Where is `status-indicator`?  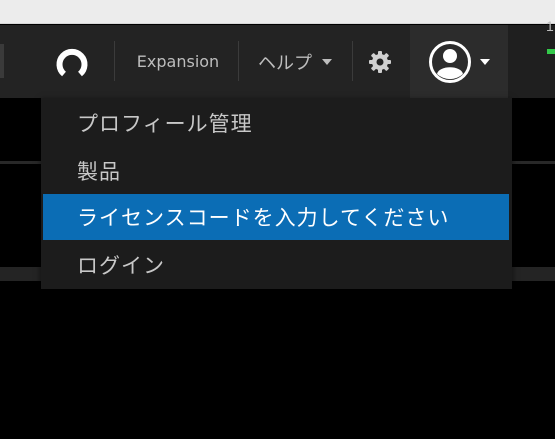 status-indicator is located at coordinates (551, 51).